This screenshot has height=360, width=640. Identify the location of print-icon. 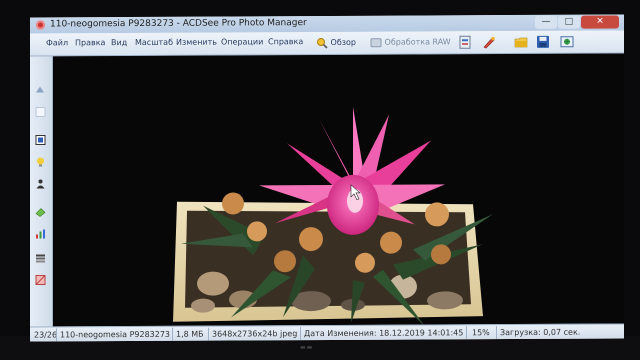
(465, 42).